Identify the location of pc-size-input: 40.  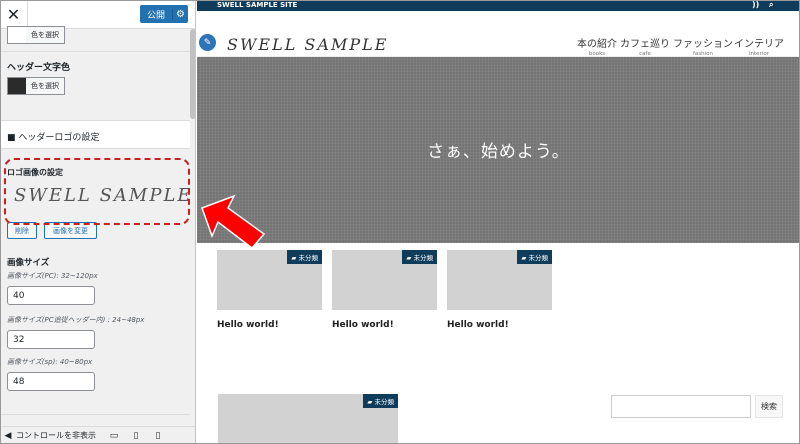
(51, 295).